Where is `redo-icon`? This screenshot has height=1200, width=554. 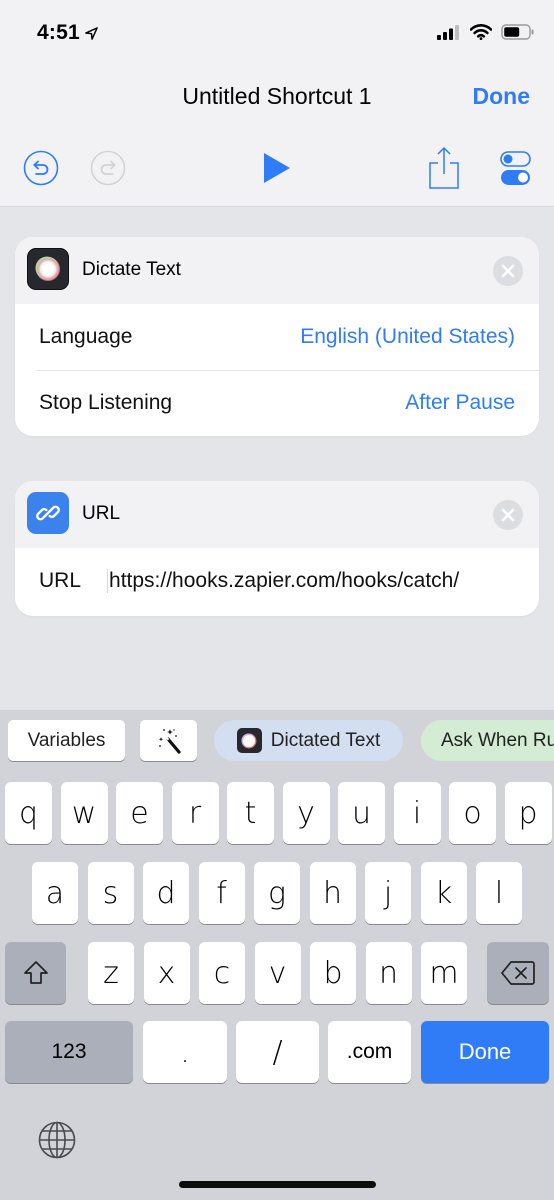
redo-icon is located at coordinates (108, 168).